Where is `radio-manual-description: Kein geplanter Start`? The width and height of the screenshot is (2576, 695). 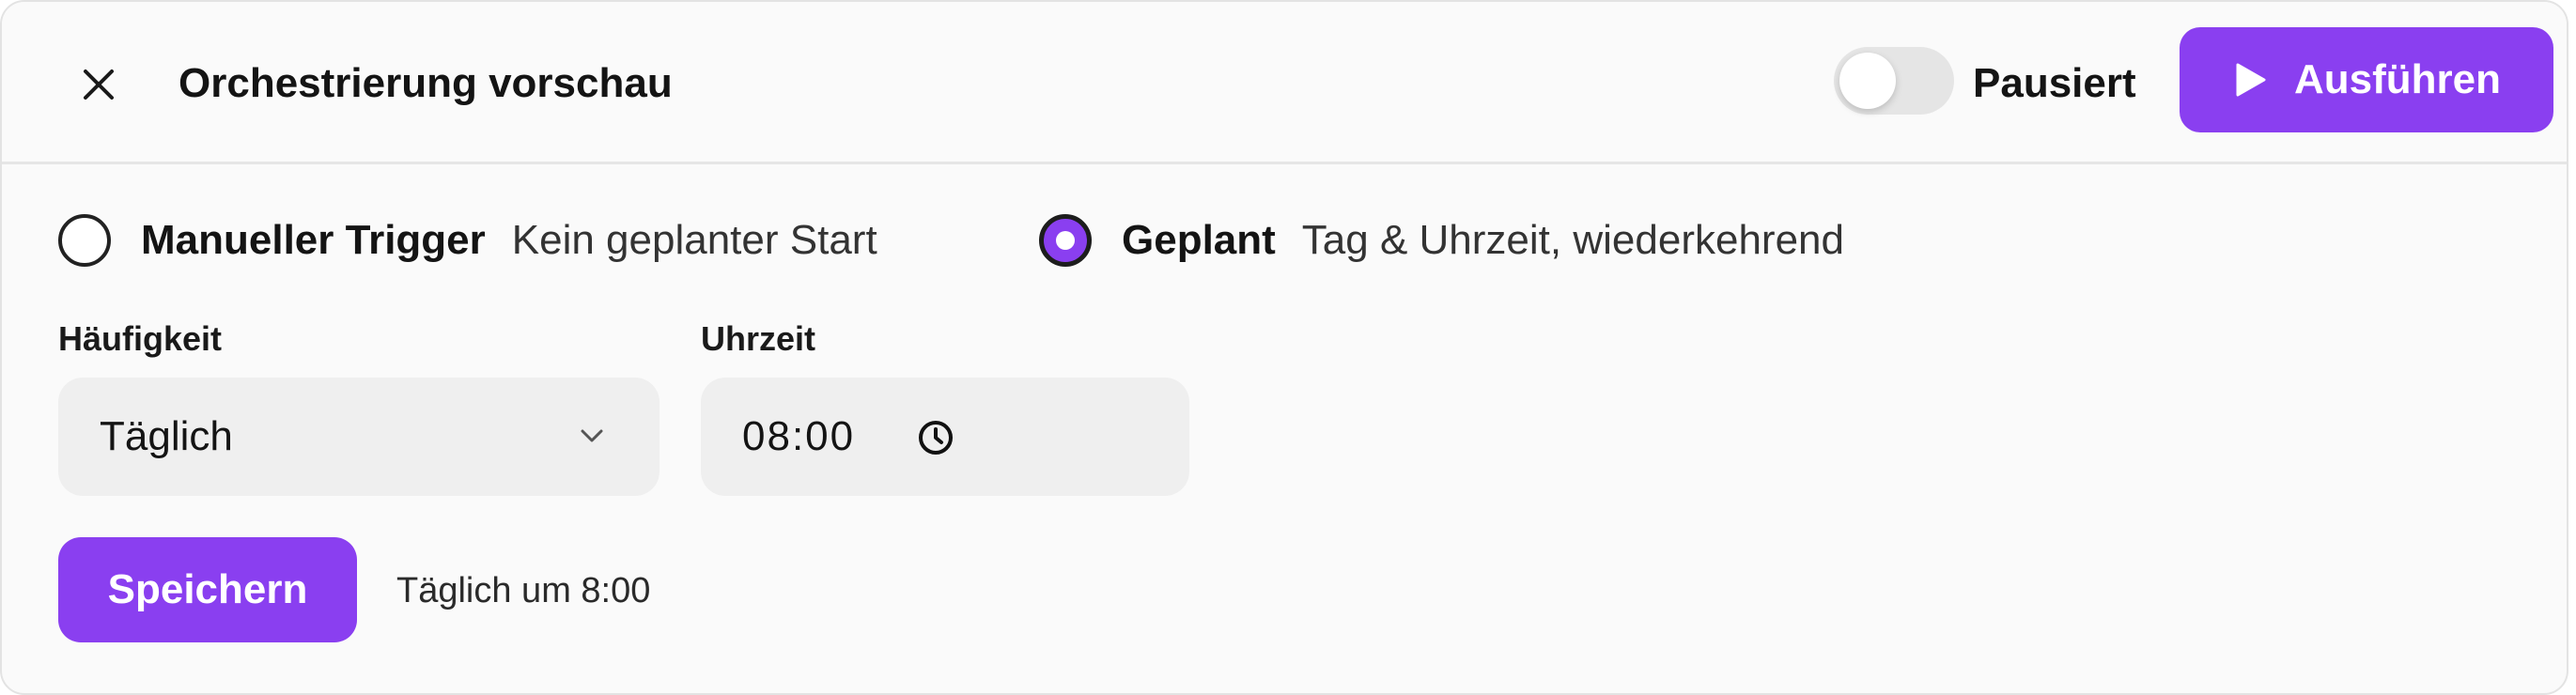
radio-manual-description: Kein geplanter Start is located at coordinates (694, 240).